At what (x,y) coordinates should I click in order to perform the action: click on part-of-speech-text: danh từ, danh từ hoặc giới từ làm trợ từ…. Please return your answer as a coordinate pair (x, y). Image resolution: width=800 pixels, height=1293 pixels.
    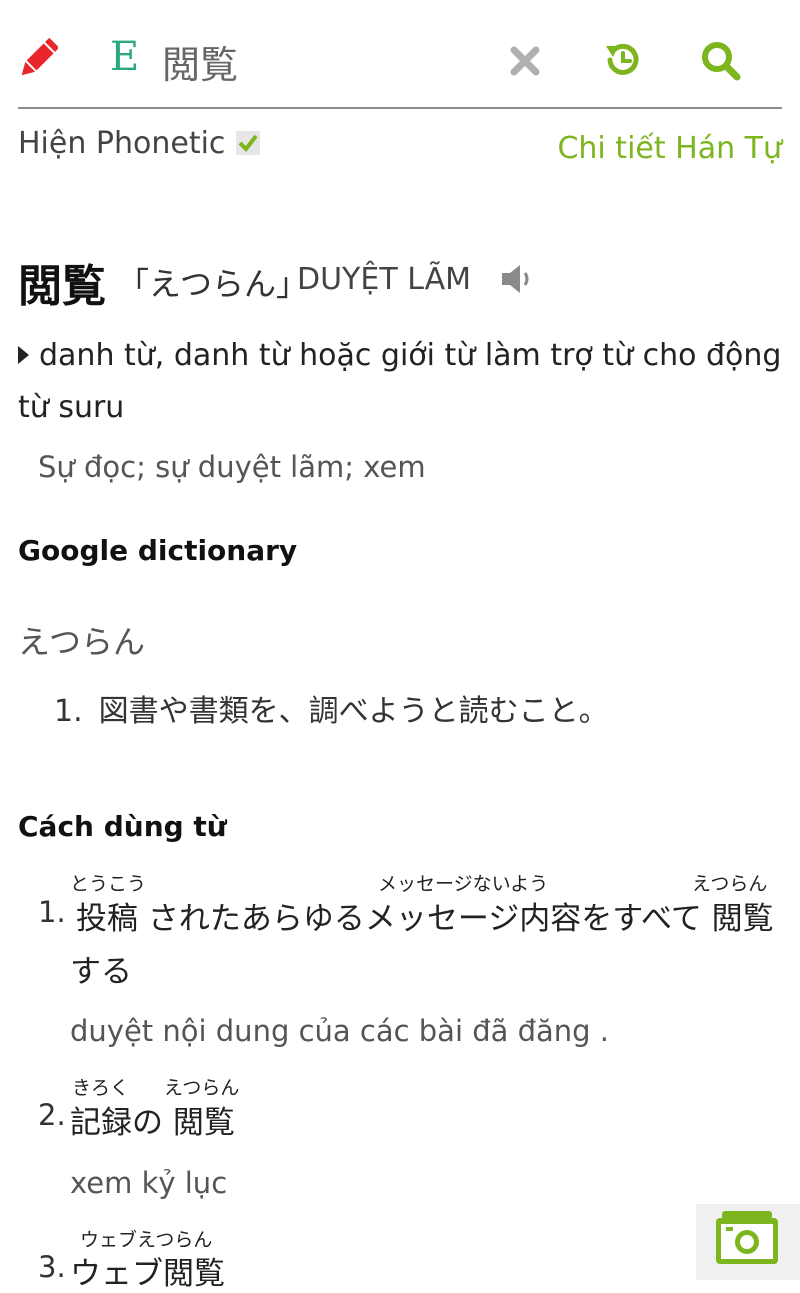
    Looking at the image, I should click on (400, 381).